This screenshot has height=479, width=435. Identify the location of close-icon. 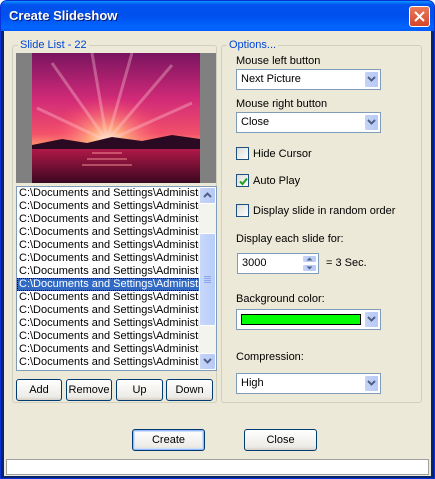
(419, 16).